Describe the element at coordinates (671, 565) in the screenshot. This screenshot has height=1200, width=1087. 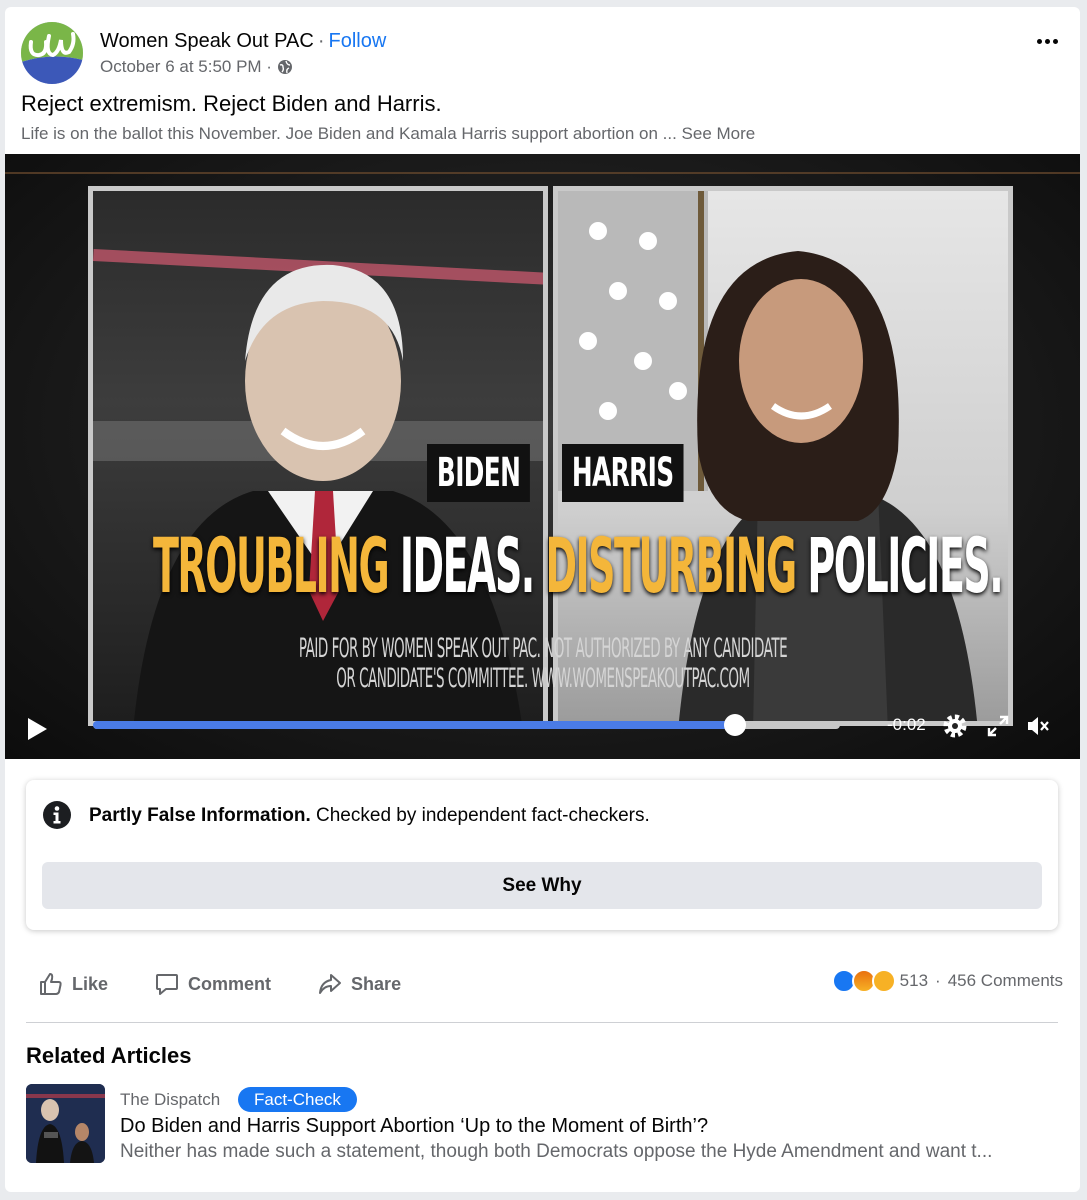
I see `headline-word-3: DISTURBING` at that location.